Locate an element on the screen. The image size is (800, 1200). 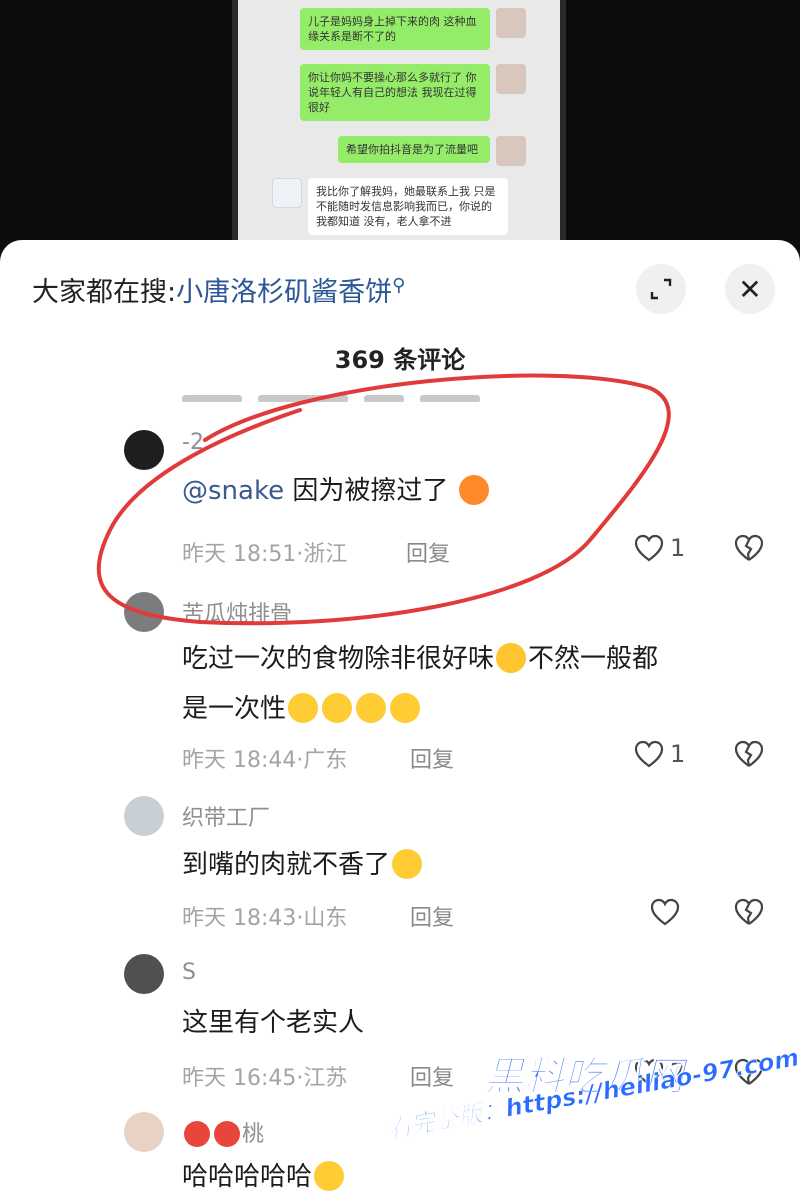
chat-bubble: 希望你拍抖音是为了流量吧 is located at coordinates (414, 149).